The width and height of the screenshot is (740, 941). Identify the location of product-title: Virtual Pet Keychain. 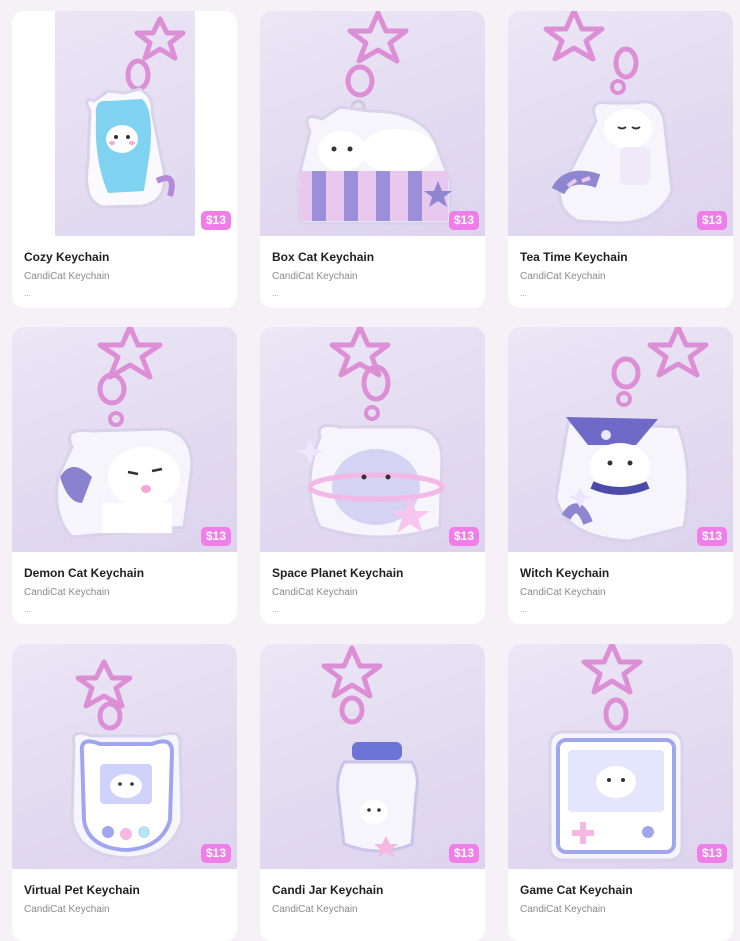
(82, 890).